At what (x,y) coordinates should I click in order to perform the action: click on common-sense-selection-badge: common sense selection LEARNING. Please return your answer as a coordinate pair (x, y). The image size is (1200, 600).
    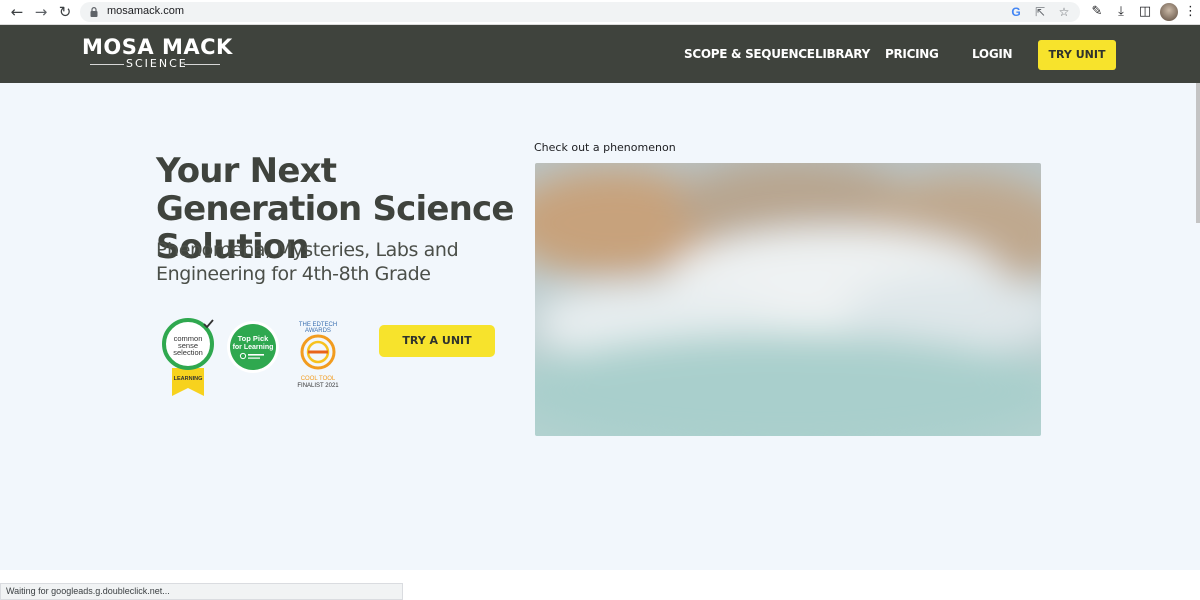
    Looking at the image, I should click on (188, 357).